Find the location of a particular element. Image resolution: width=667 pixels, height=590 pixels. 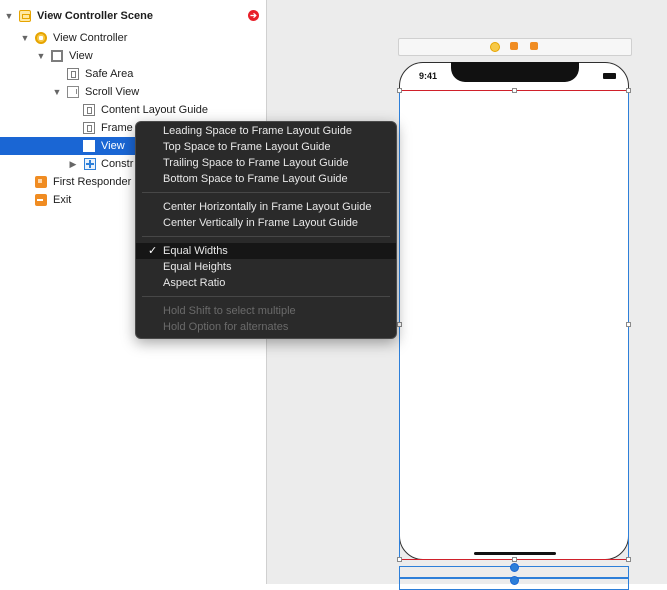

menu-item-label: Equal Heights is located at coordinates (197, 267).